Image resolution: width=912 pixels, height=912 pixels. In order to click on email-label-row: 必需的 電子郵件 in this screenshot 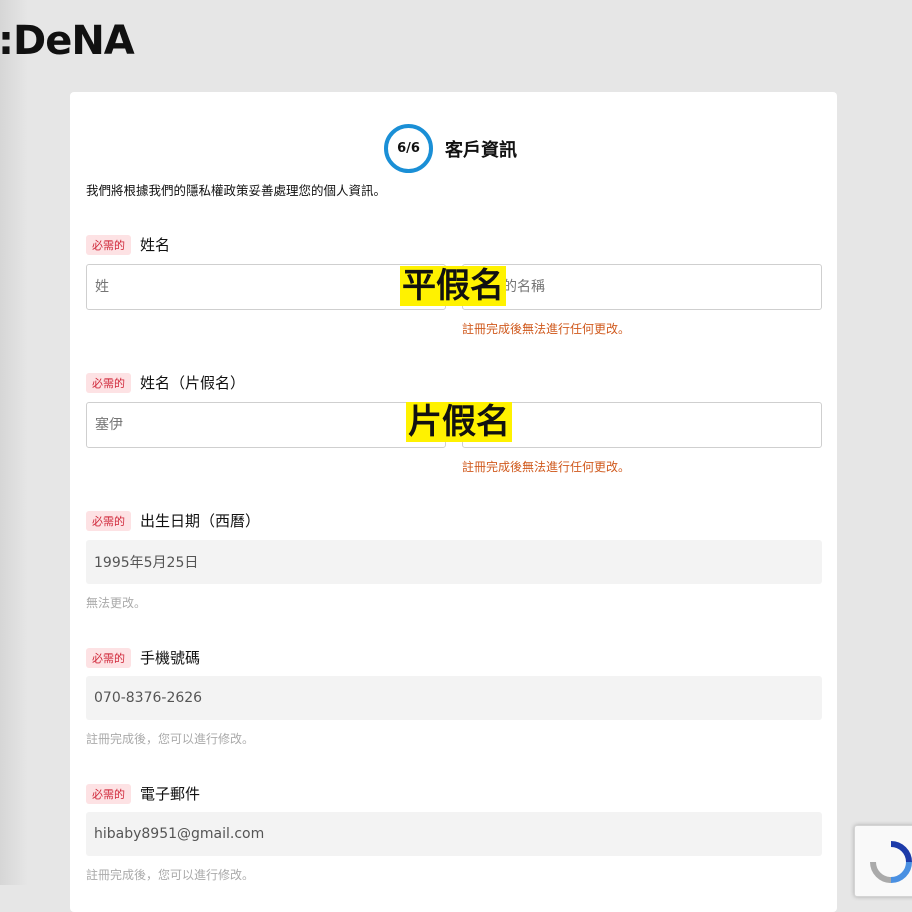, I will do `click(143, 793)`.